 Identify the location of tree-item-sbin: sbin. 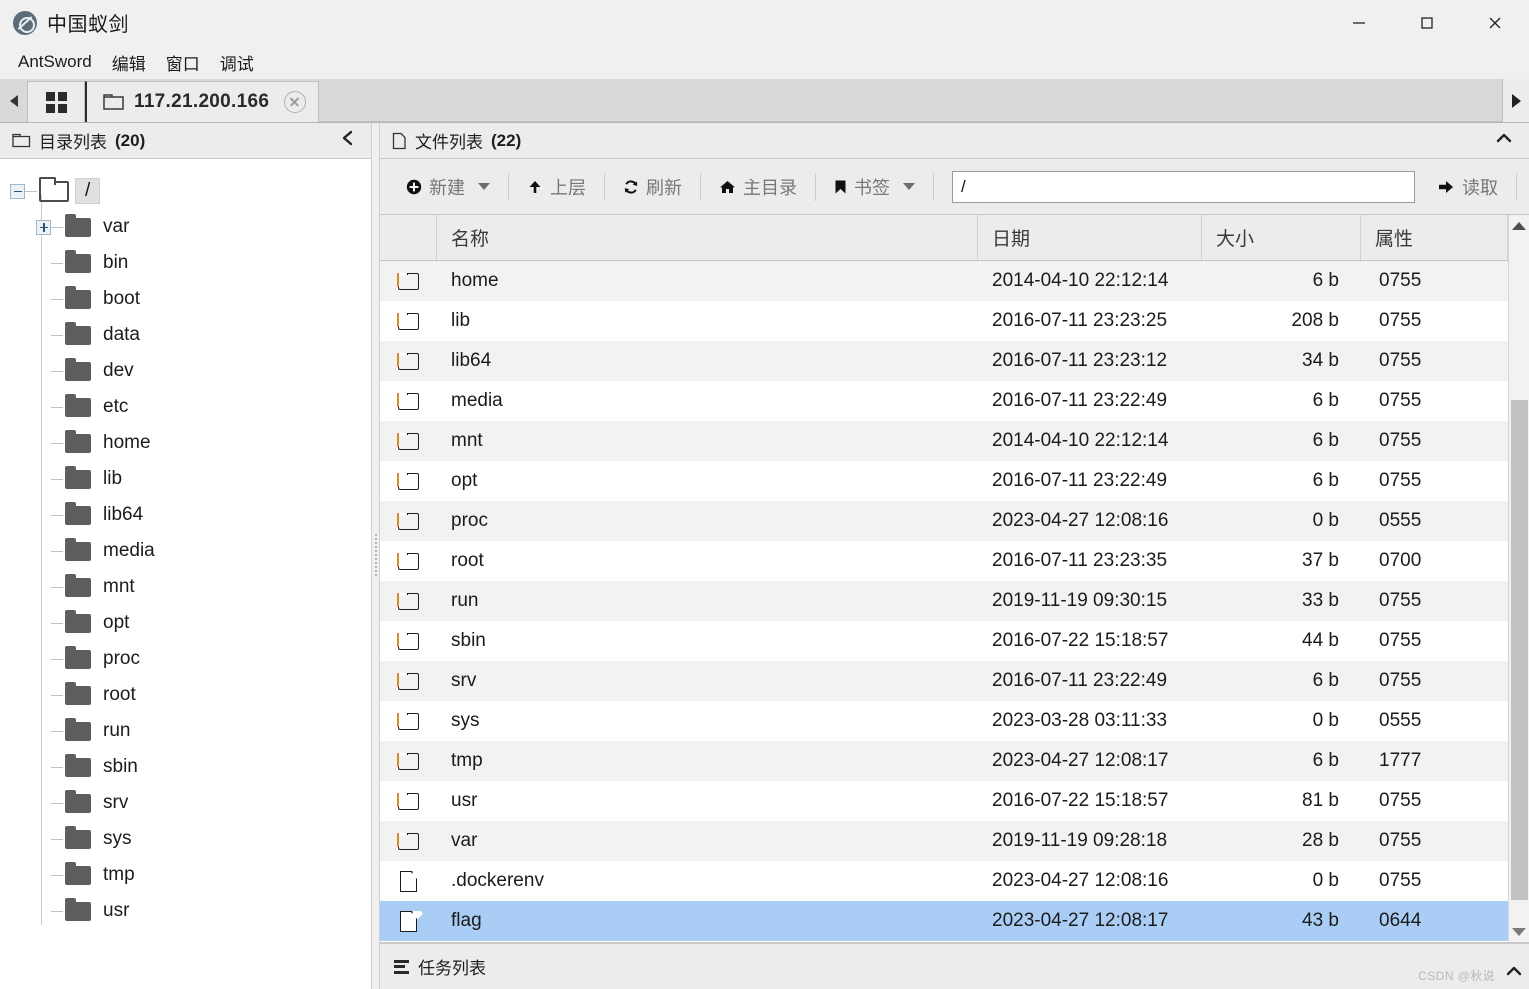
(190, 767).